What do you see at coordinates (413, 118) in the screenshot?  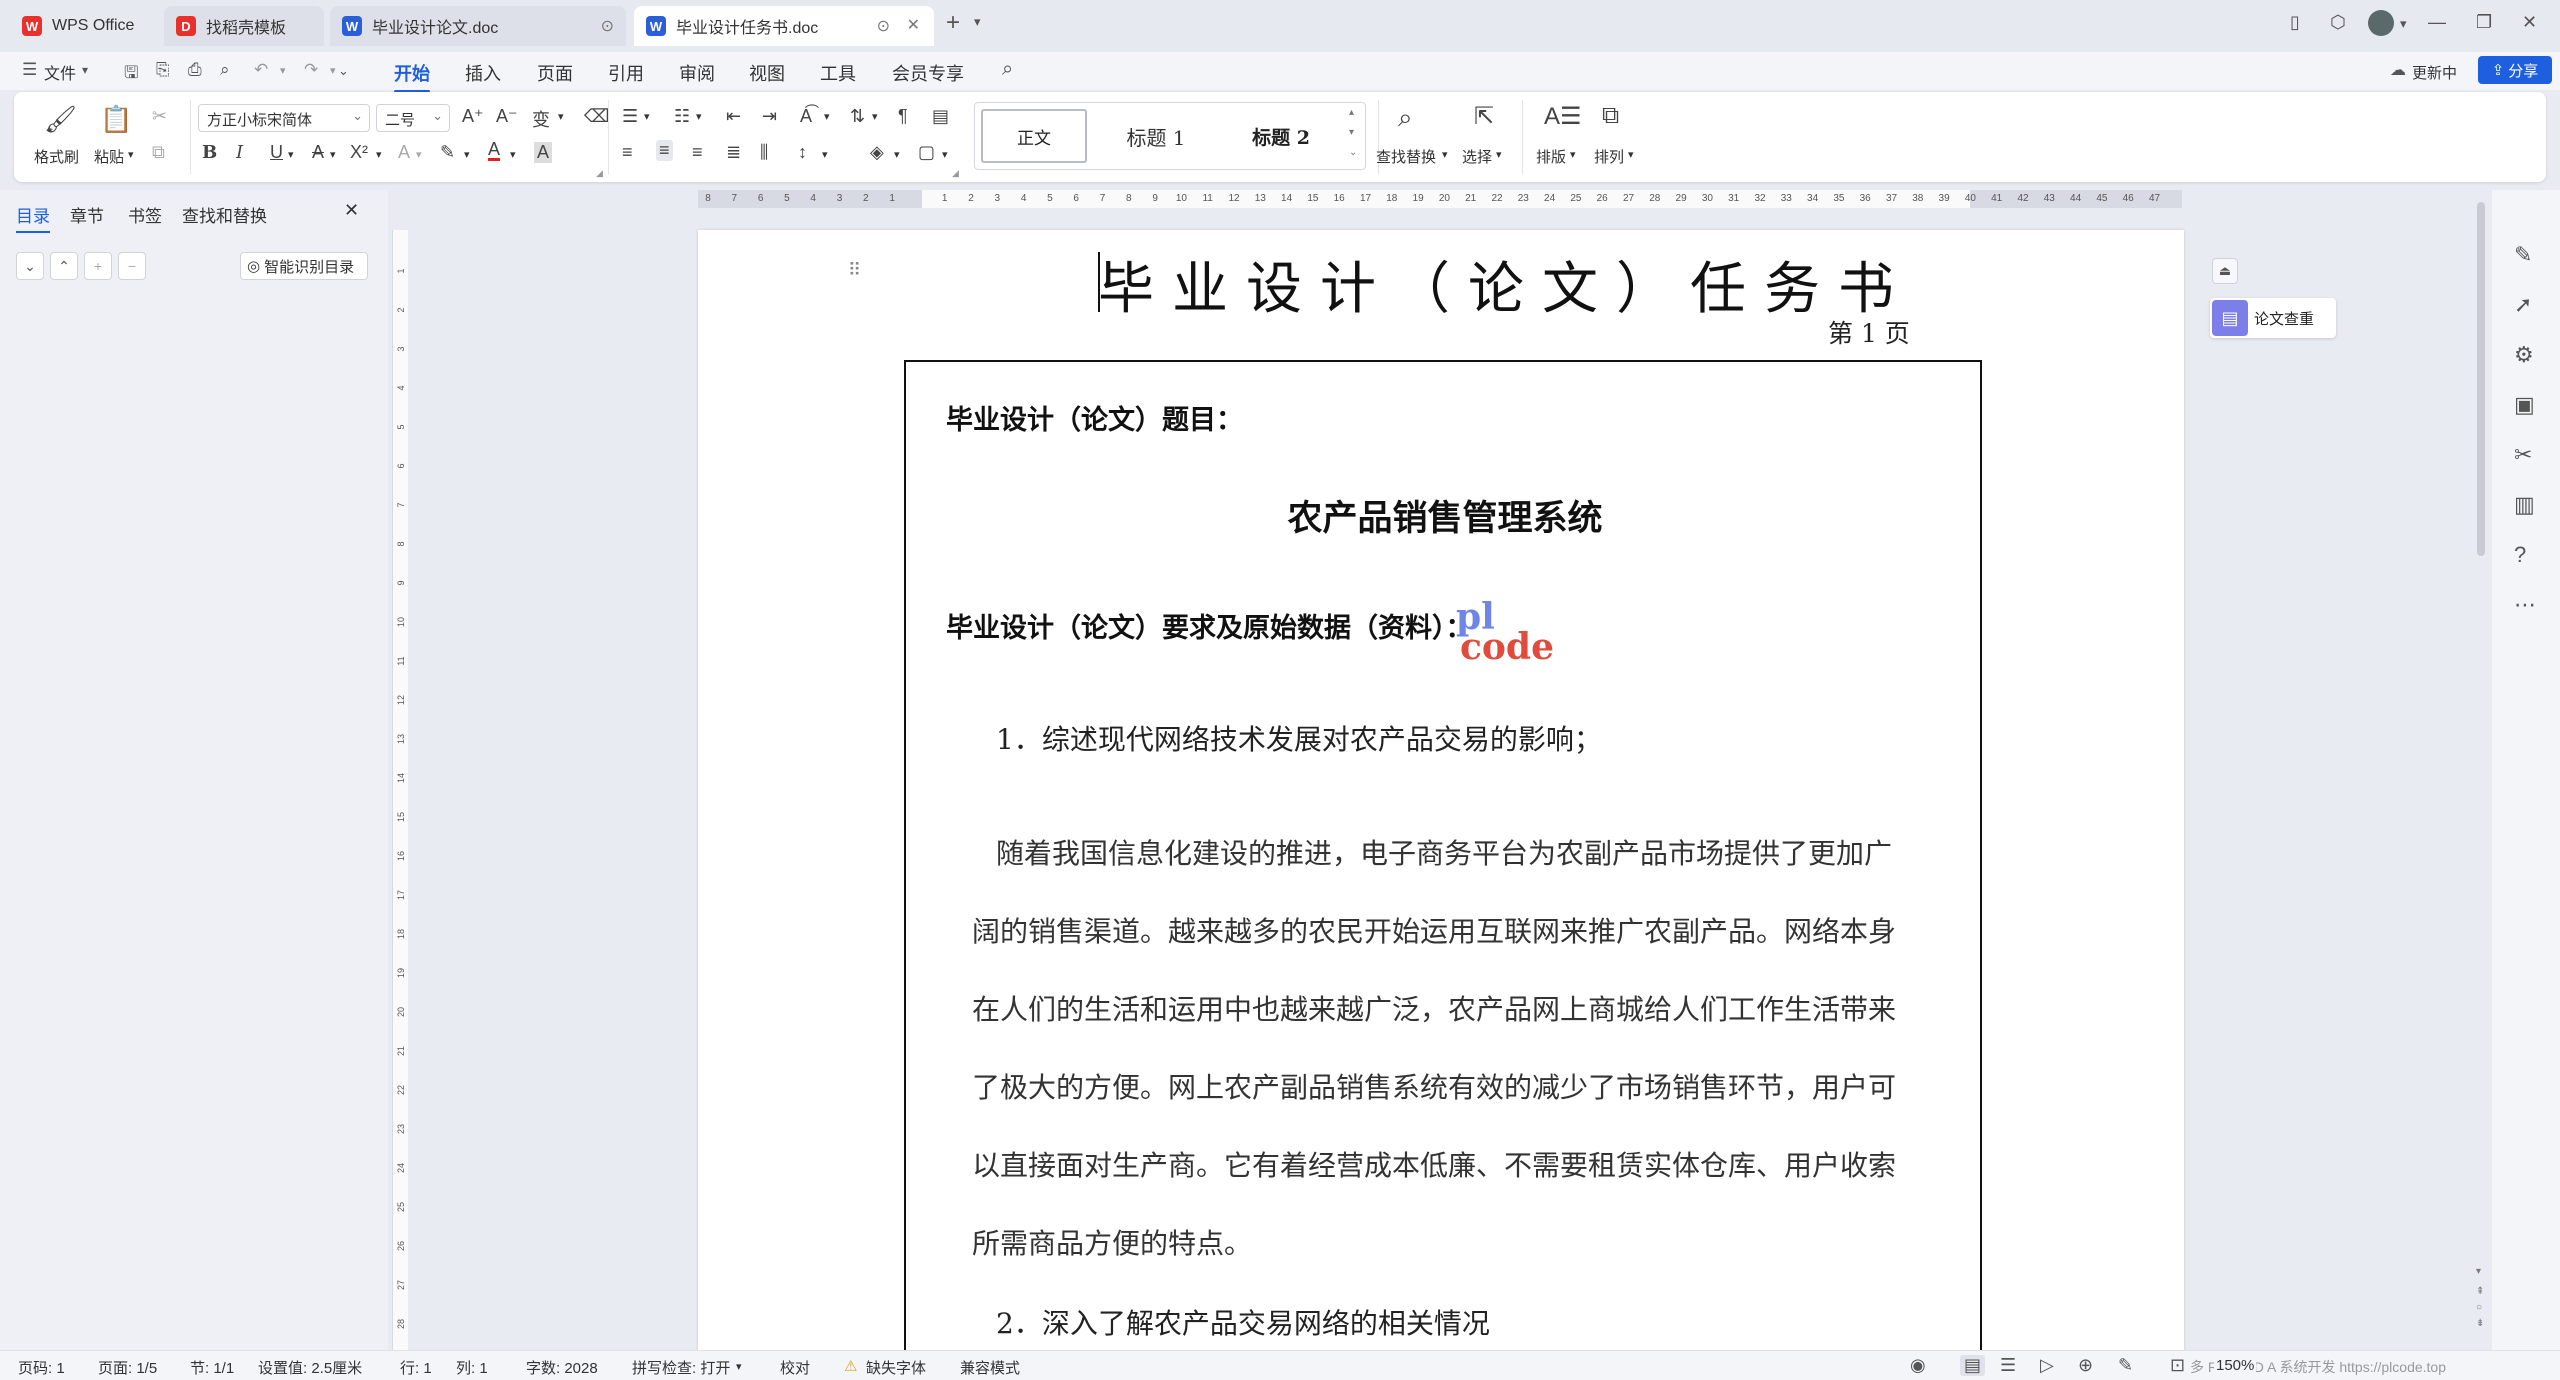 I see `font-size-select: 二号 ⌄` at bounding box center [413, 118].